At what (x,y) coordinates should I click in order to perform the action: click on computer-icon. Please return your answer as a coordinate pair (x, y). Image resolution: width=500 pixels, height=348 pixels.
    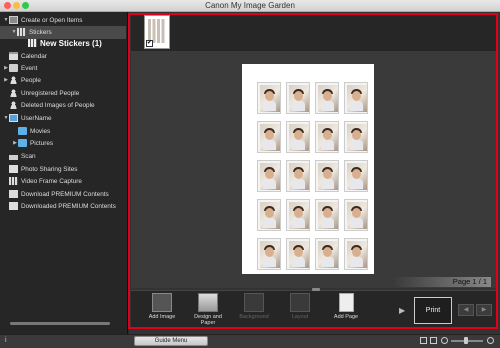
    Looking at the image, I should click on (13, 118).